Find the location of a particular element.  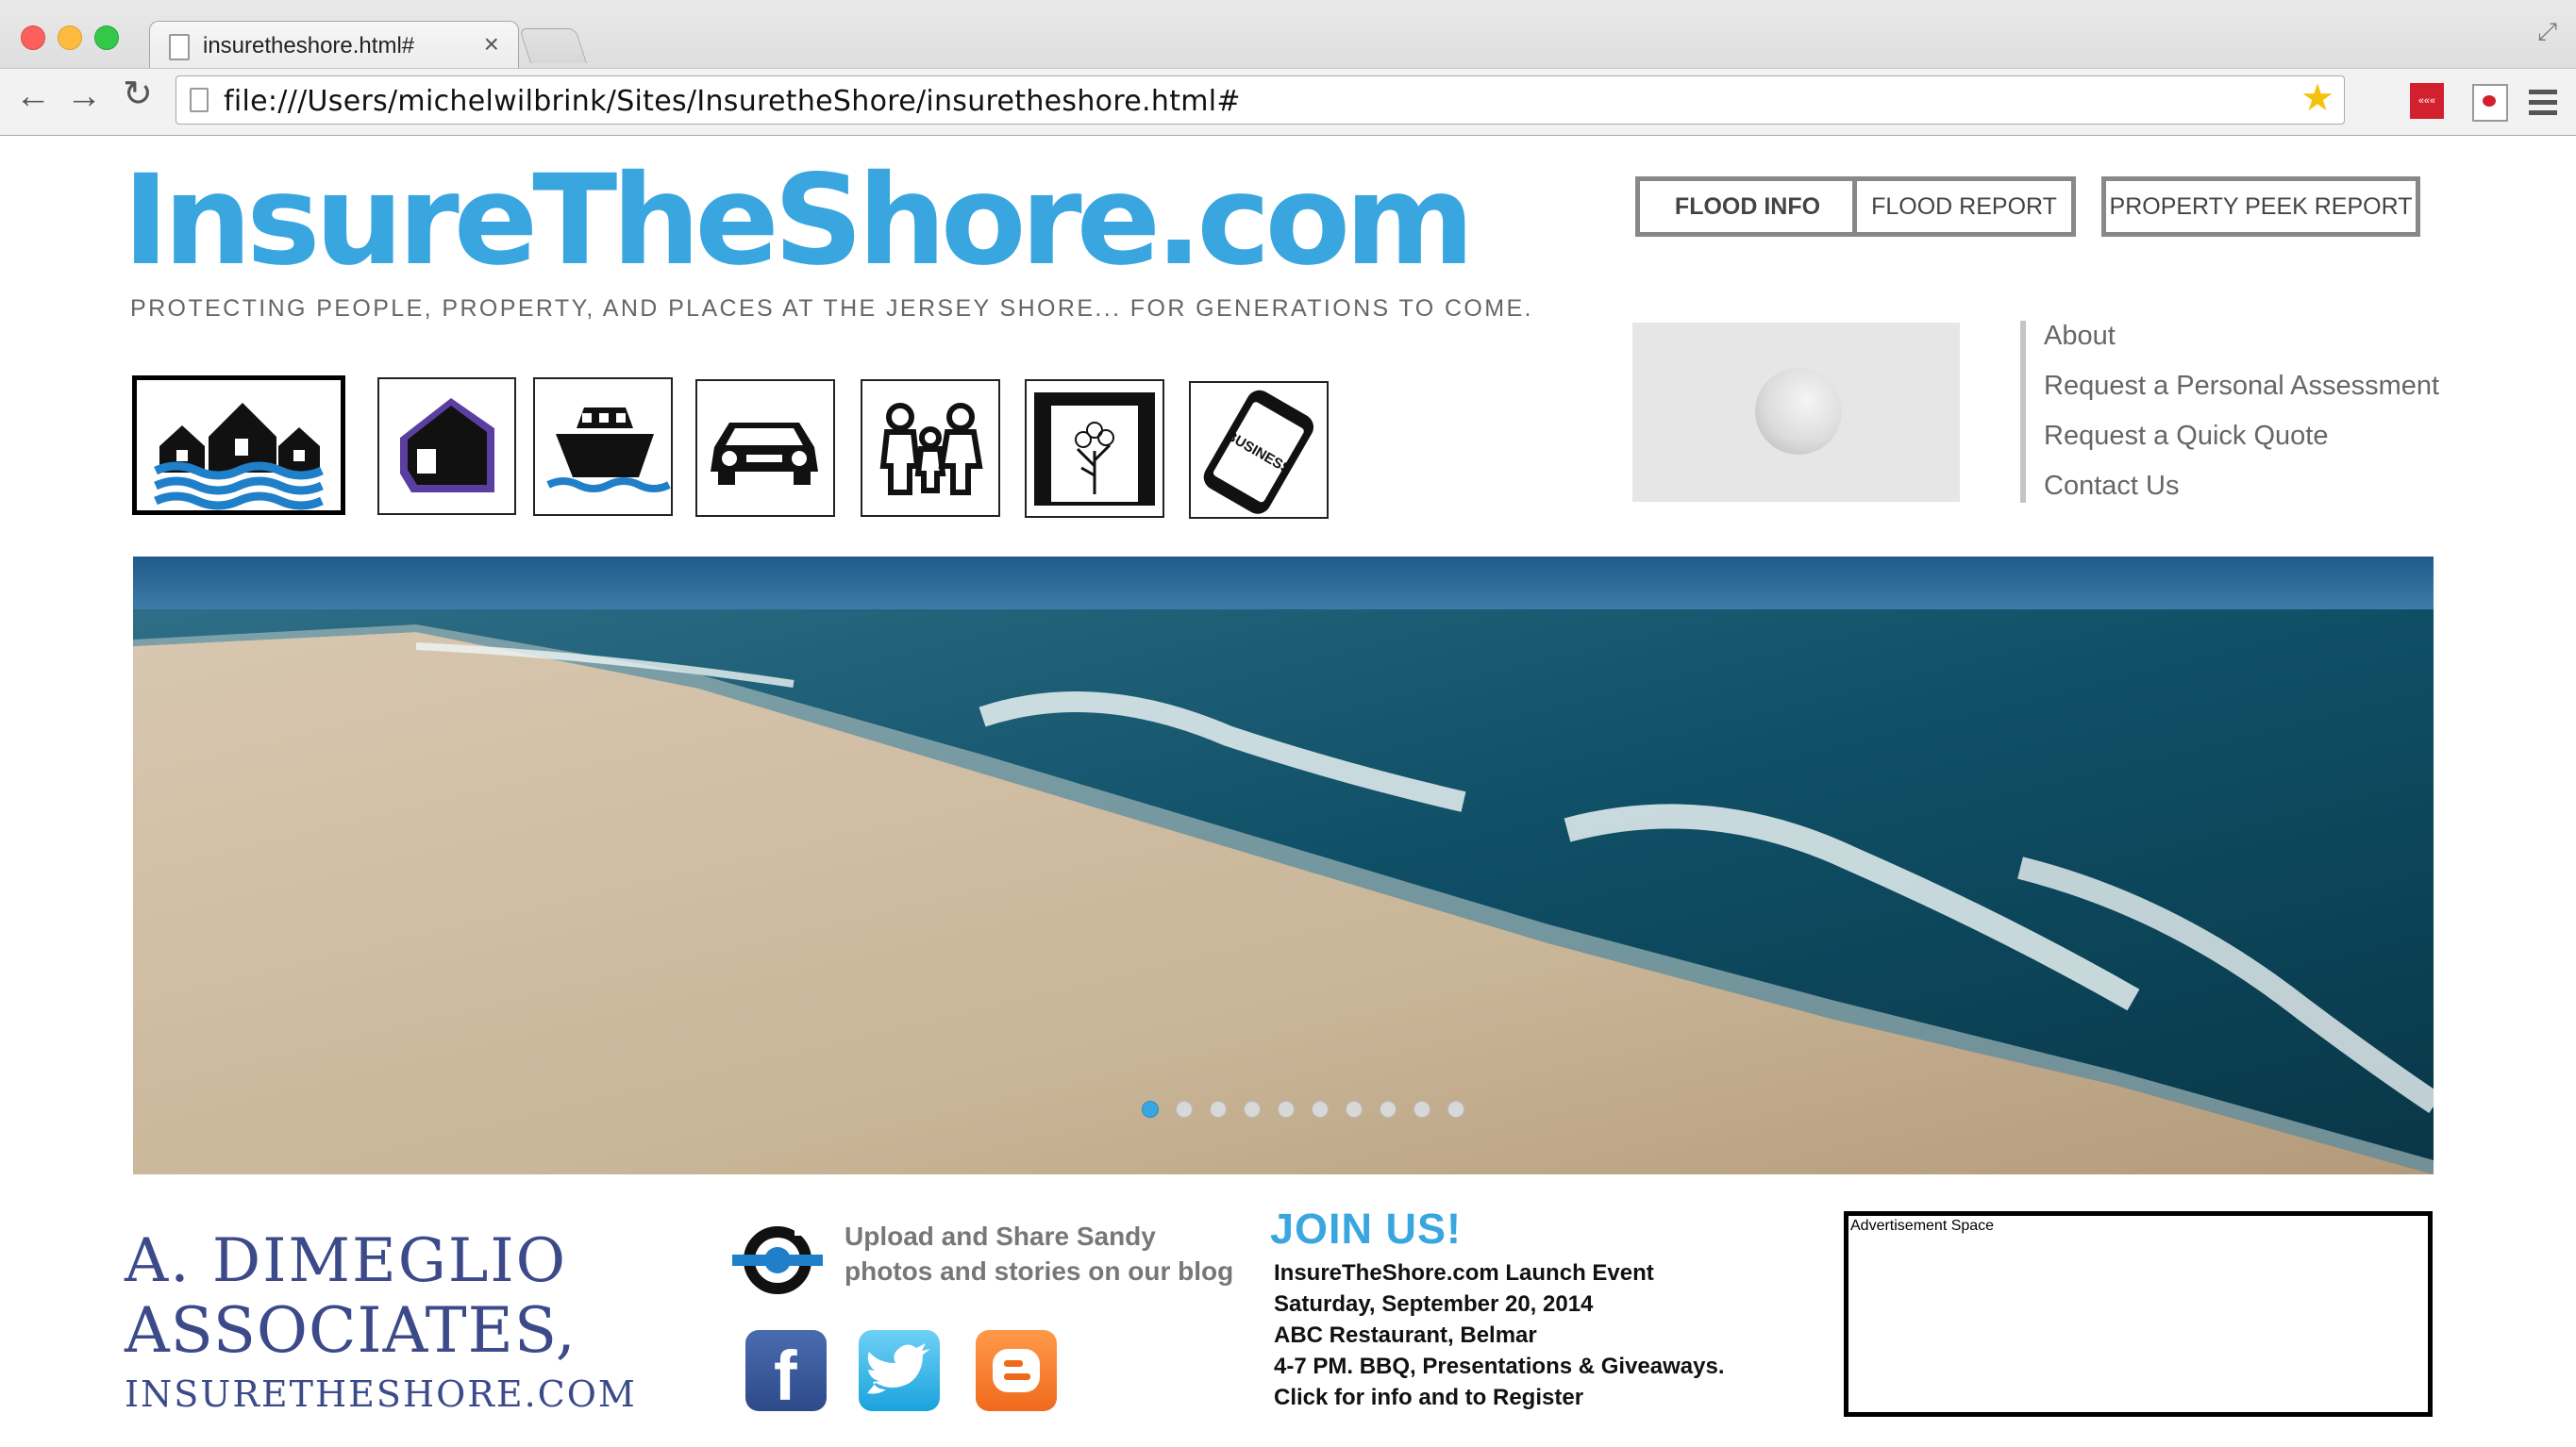

flood-info-button: FLOOD INFO is located at coordinates (1747, 207).